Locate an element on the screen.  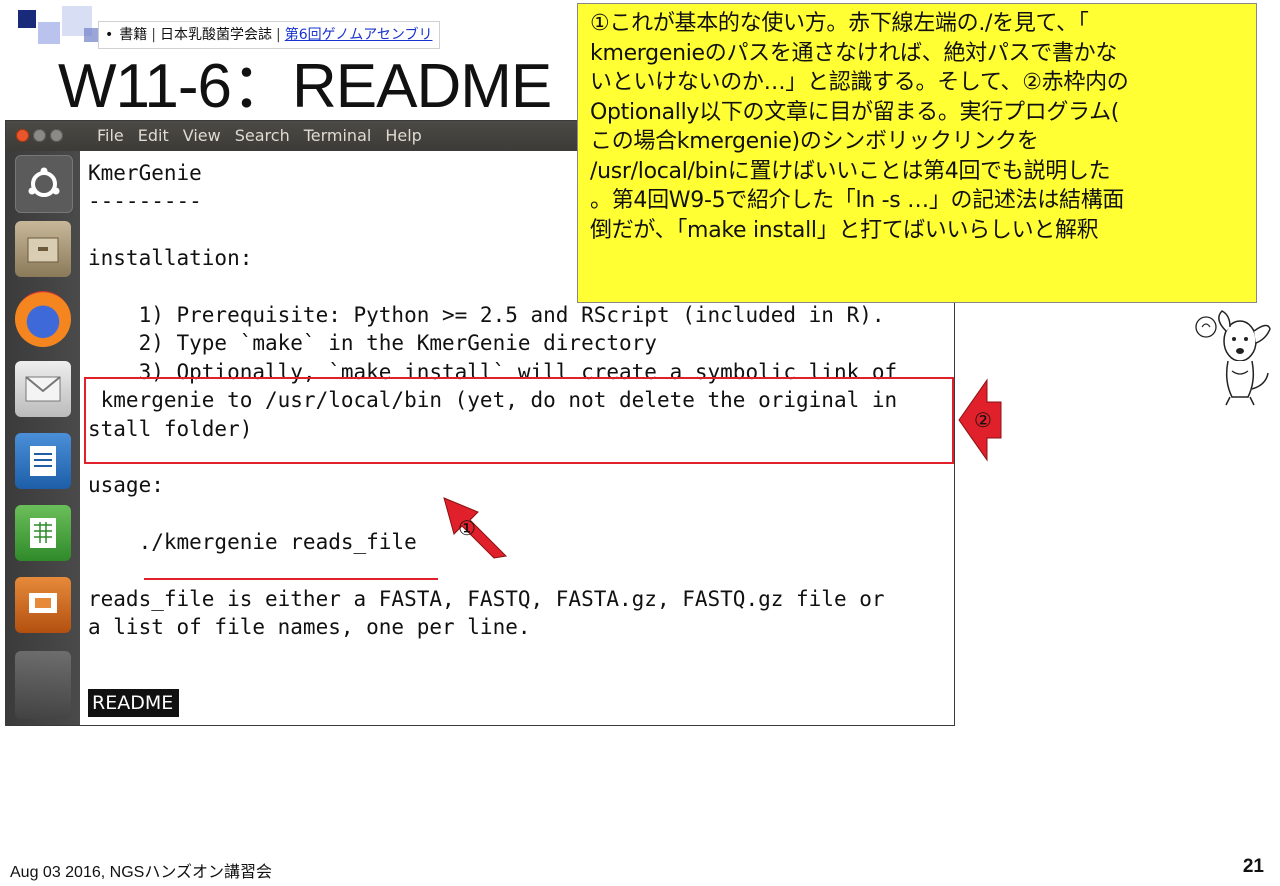
spreadsheet-icon is located at coordinates (43, 533).